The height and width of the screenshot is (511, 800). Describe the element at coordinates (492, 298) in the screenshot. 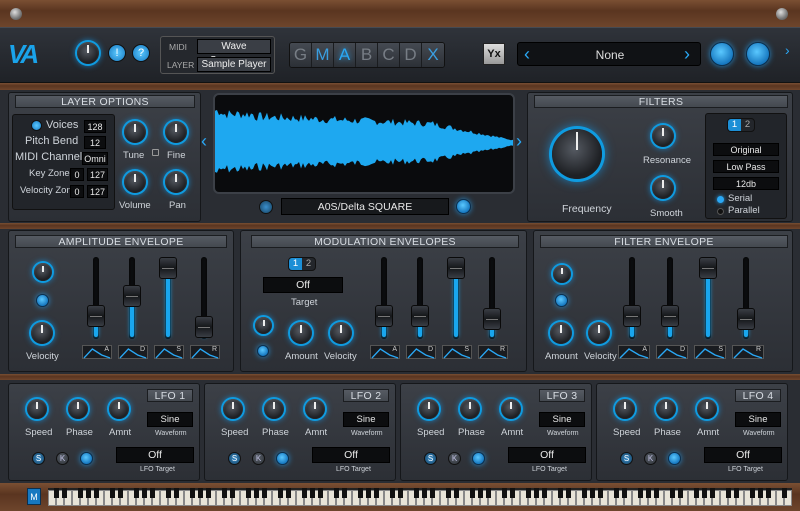

I see `mod_env-slider-r` at that location.